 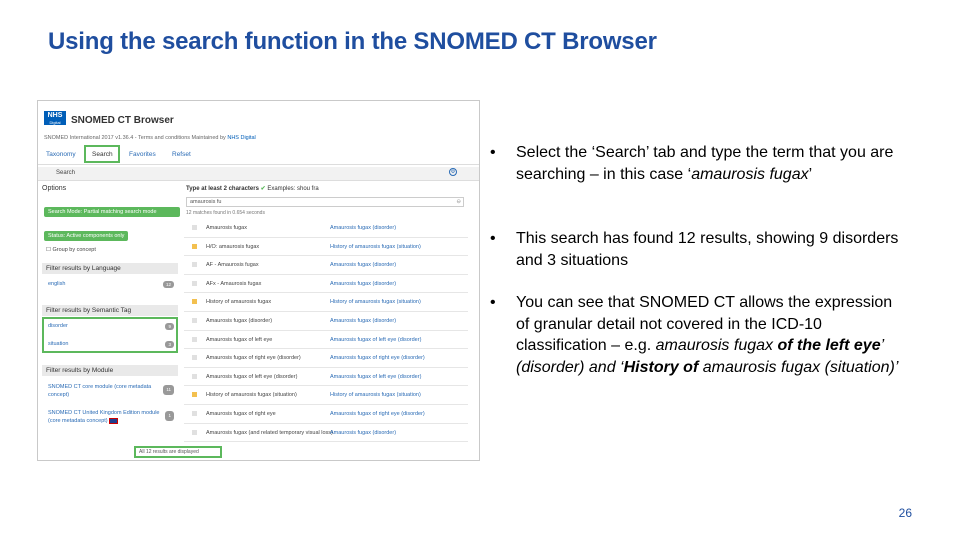 I want to click on page-number: 26, so click(x=905, y=513).